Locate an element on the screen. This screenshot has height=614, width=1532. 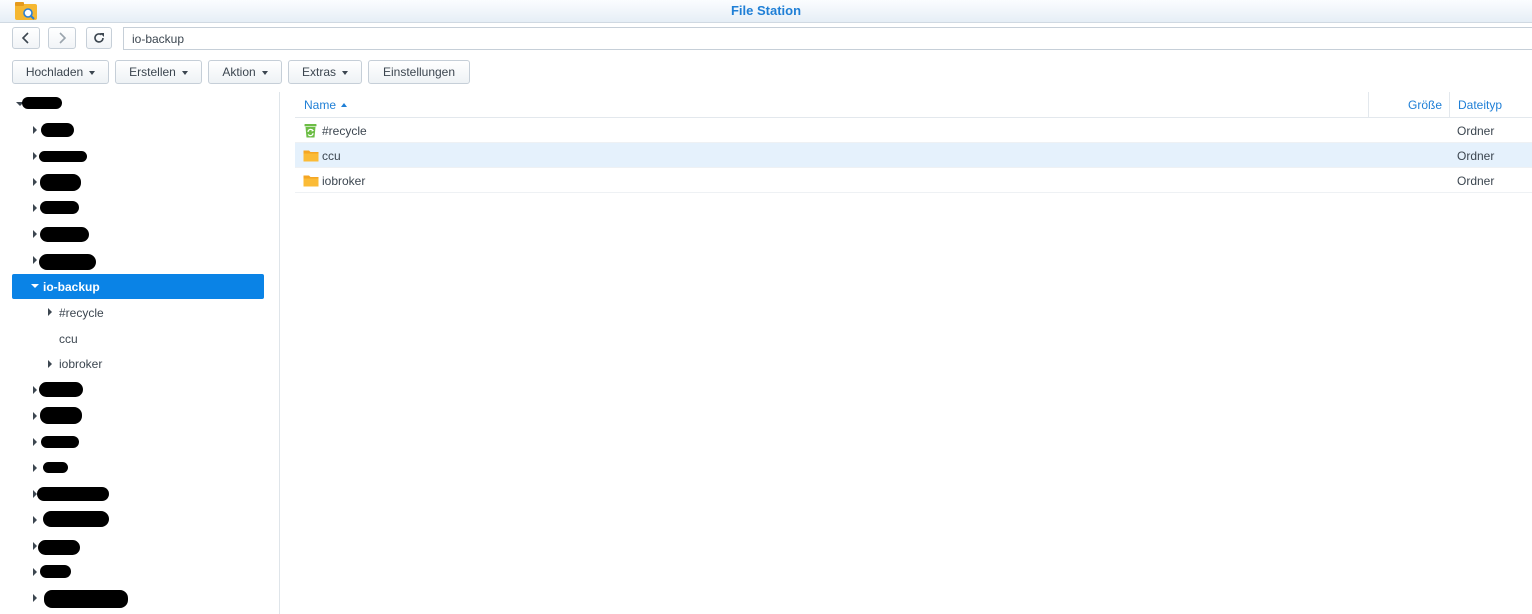
expand-arrow-icon is located at coordinates (35, 286).